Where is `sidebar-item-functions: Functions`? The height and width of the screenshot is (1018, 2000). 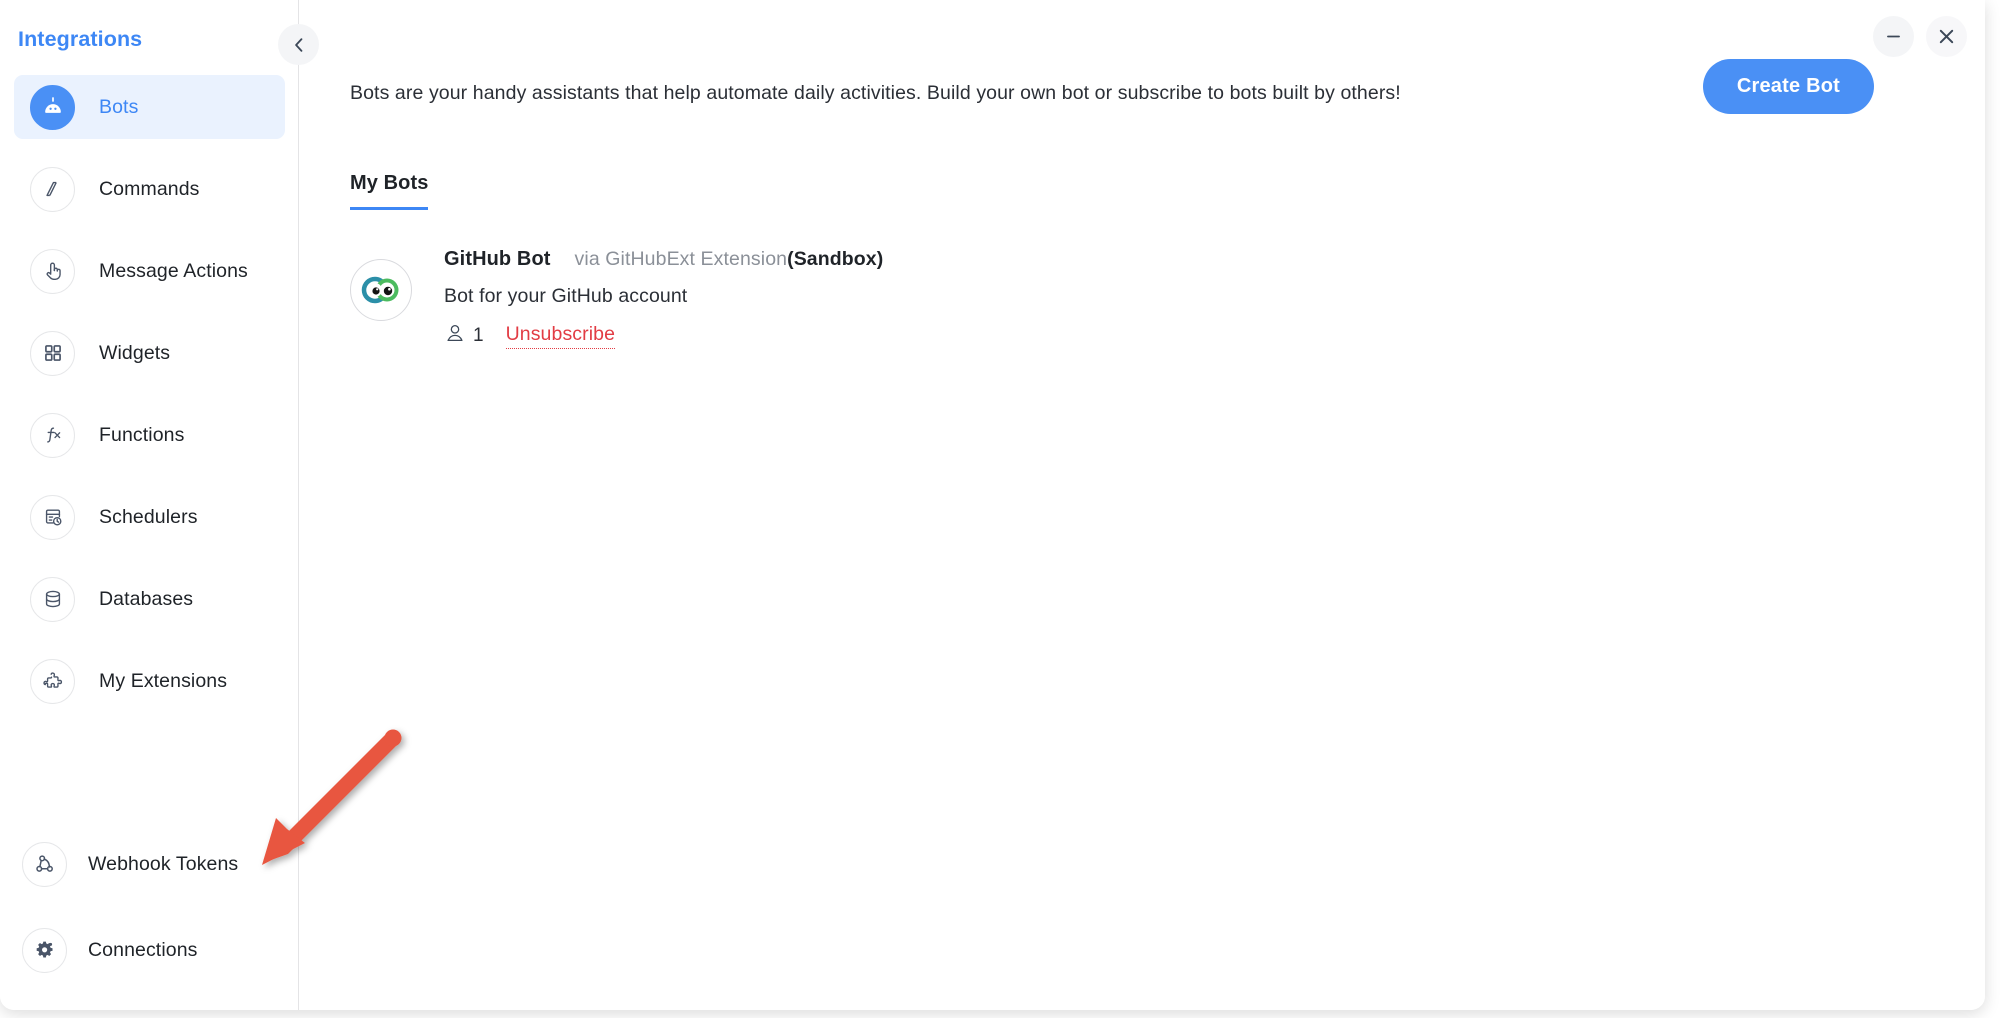 sidebar-item-functions: Functions is located at coordinates (149, 435).